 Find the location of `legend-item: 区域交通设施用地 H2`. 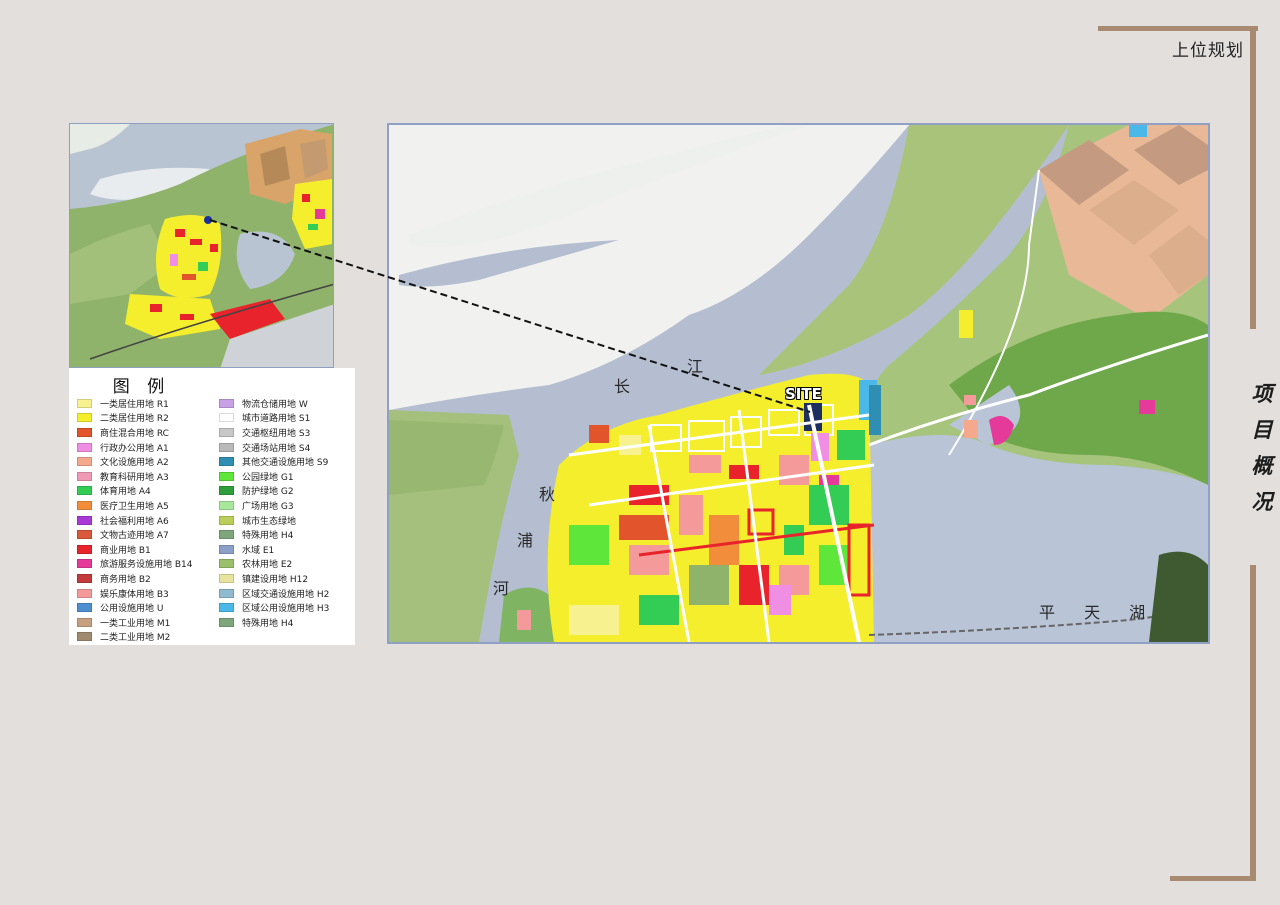

legend-item: 区域交通设施用地 H2 is located at coordinates (274, 593).